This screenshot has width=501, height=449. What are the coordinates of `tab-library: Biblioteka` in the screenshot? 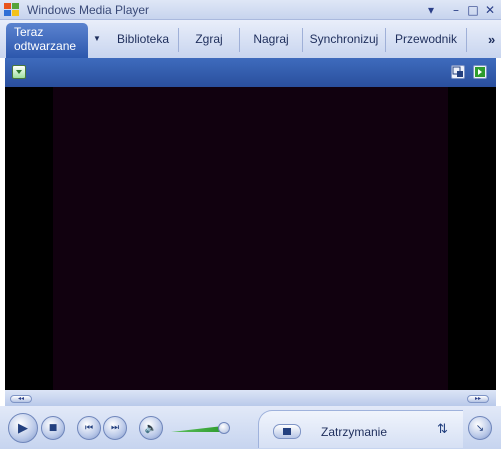 It's located at (143, 39).